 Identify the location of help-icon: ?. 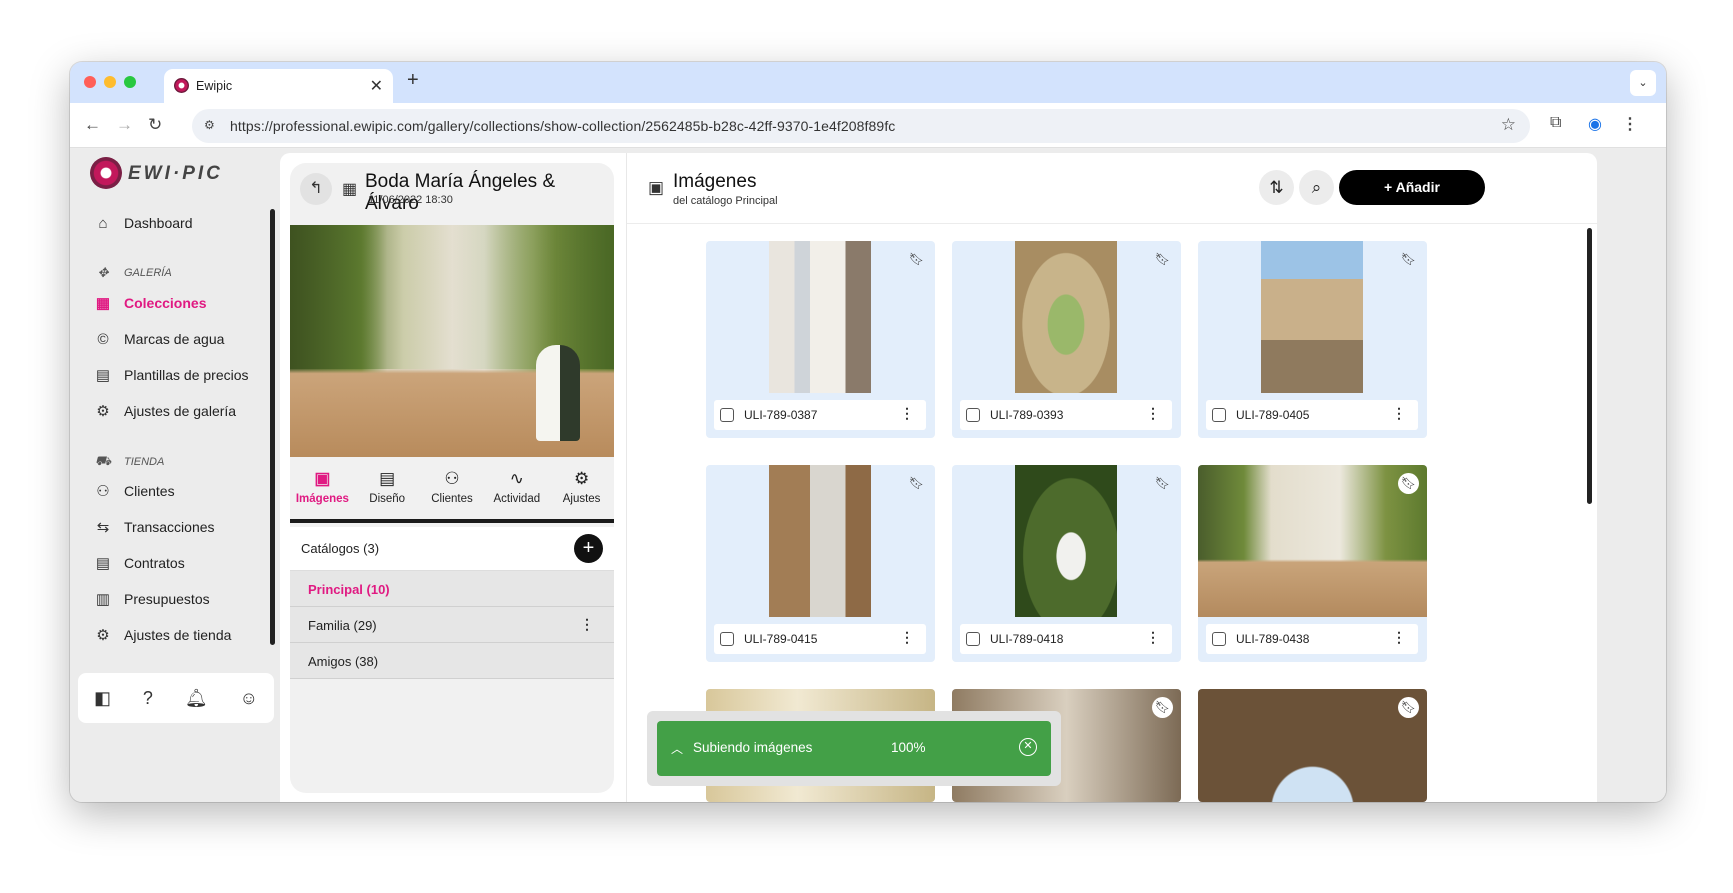
(148, 698).